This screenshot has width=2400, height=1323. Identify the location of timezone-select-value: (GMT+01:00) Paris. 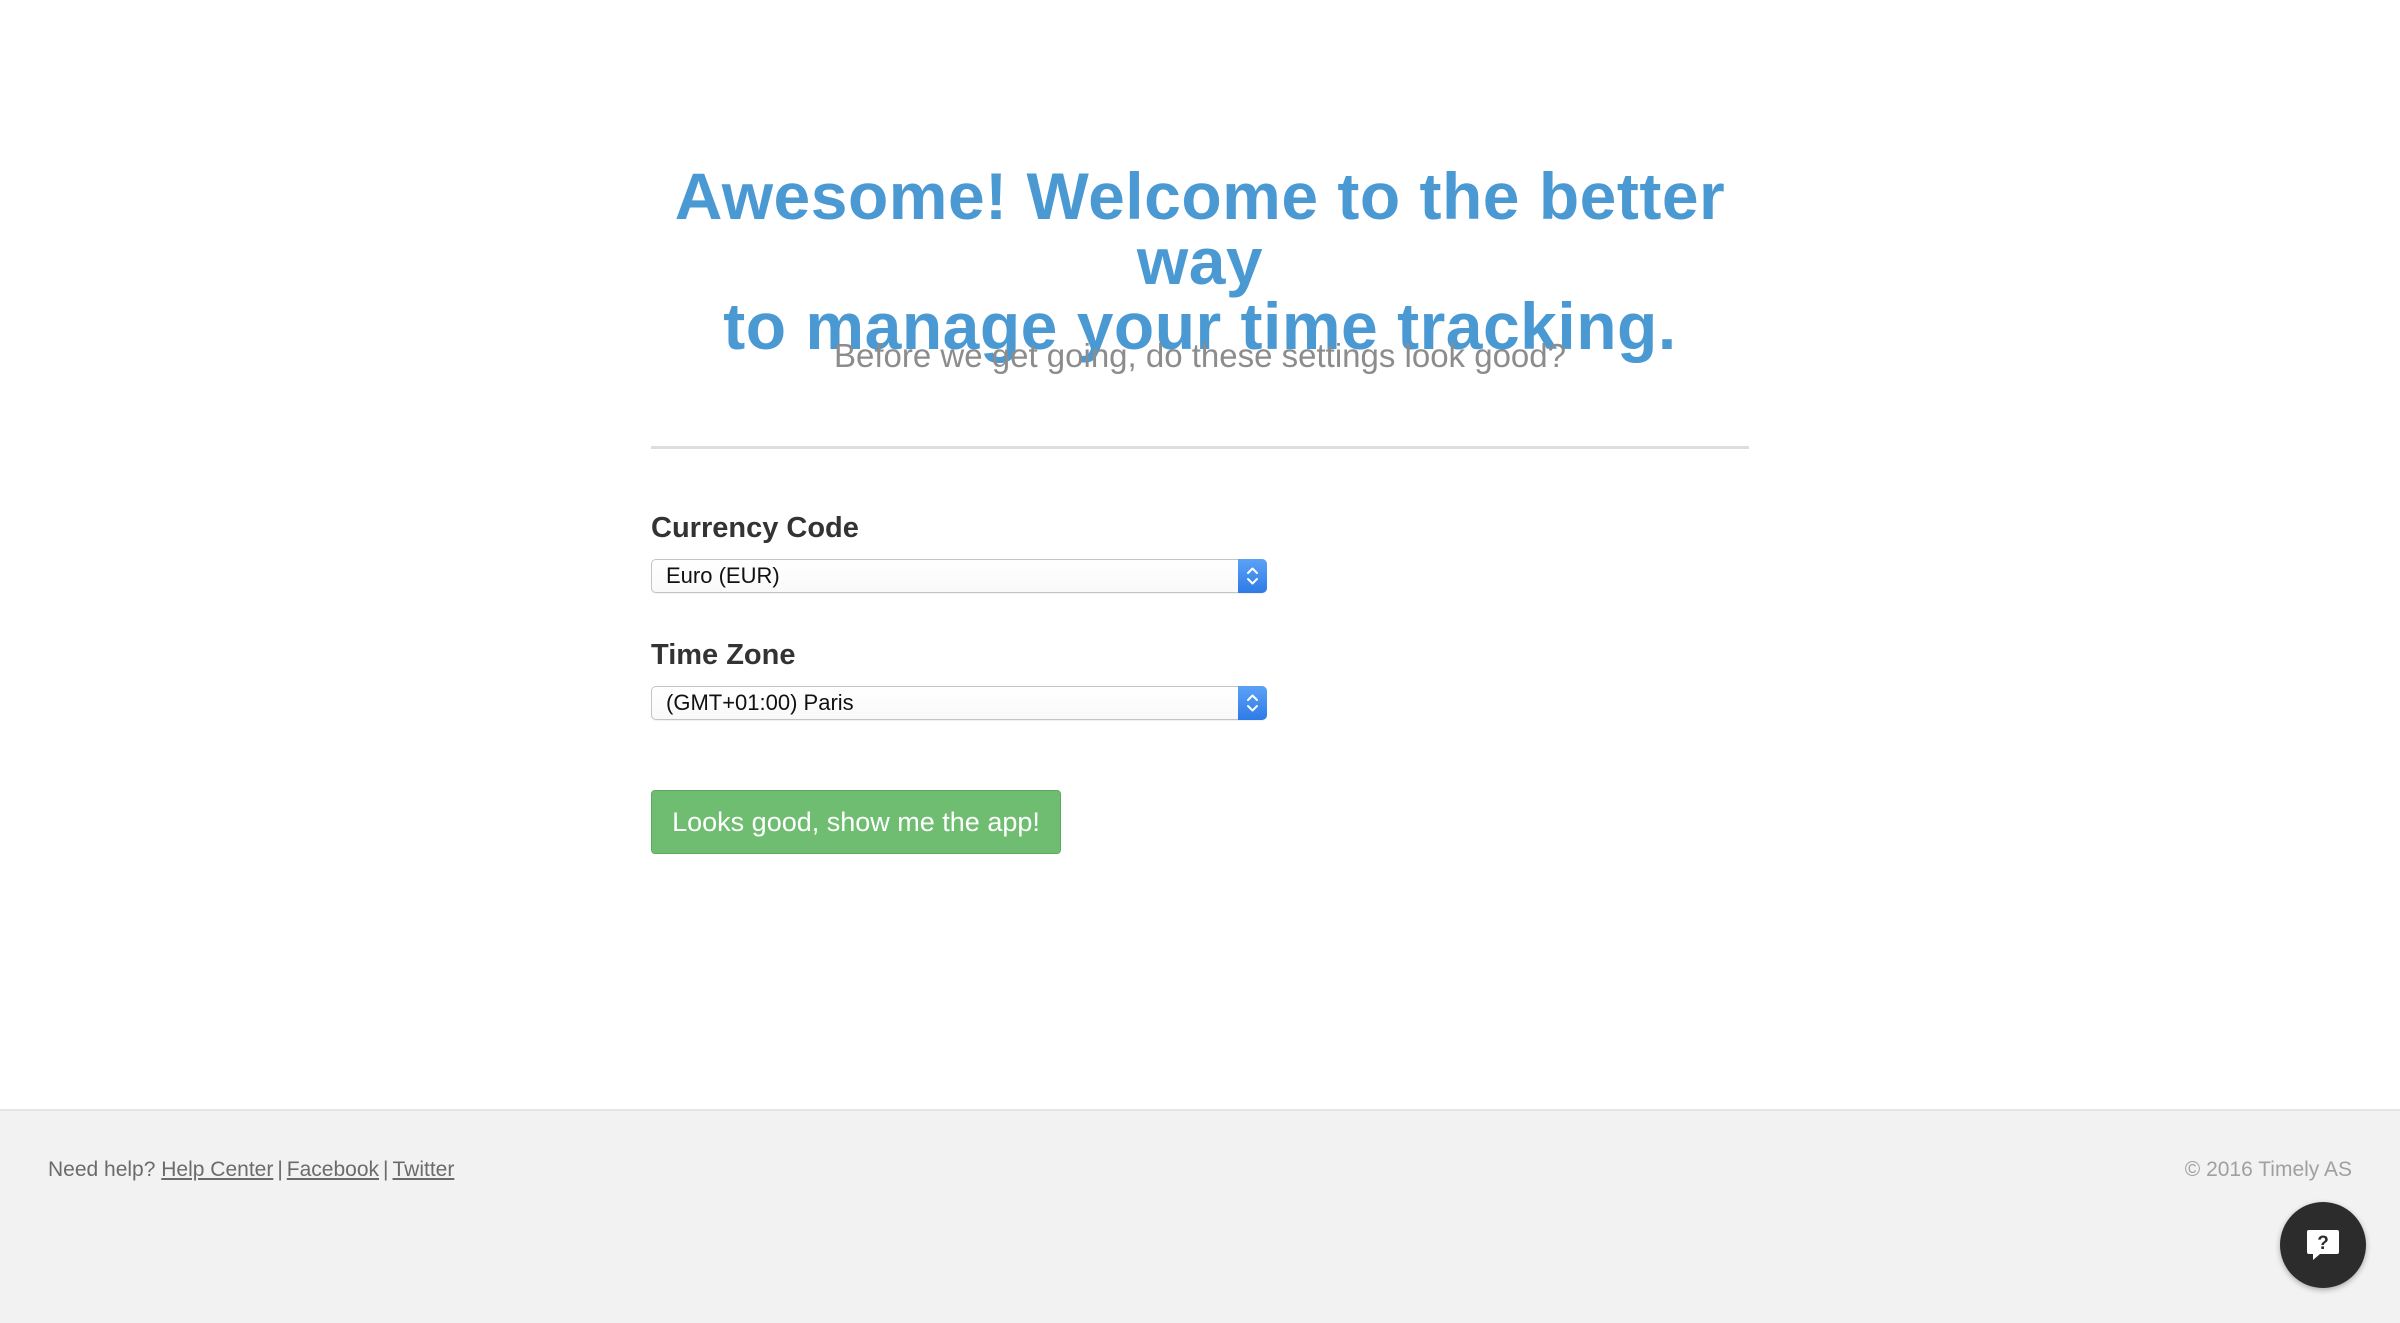
(760, 702).